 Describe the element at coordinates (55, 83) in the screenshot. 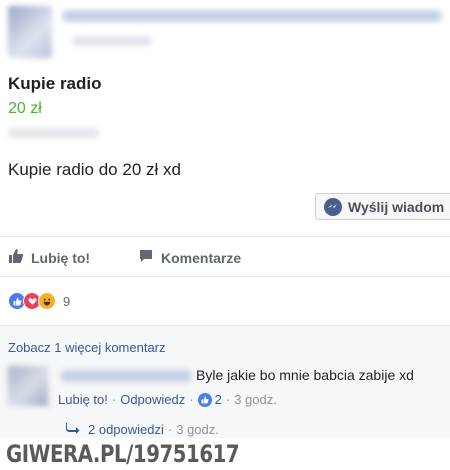

I see `listing-title: Kupie radio` at that location.